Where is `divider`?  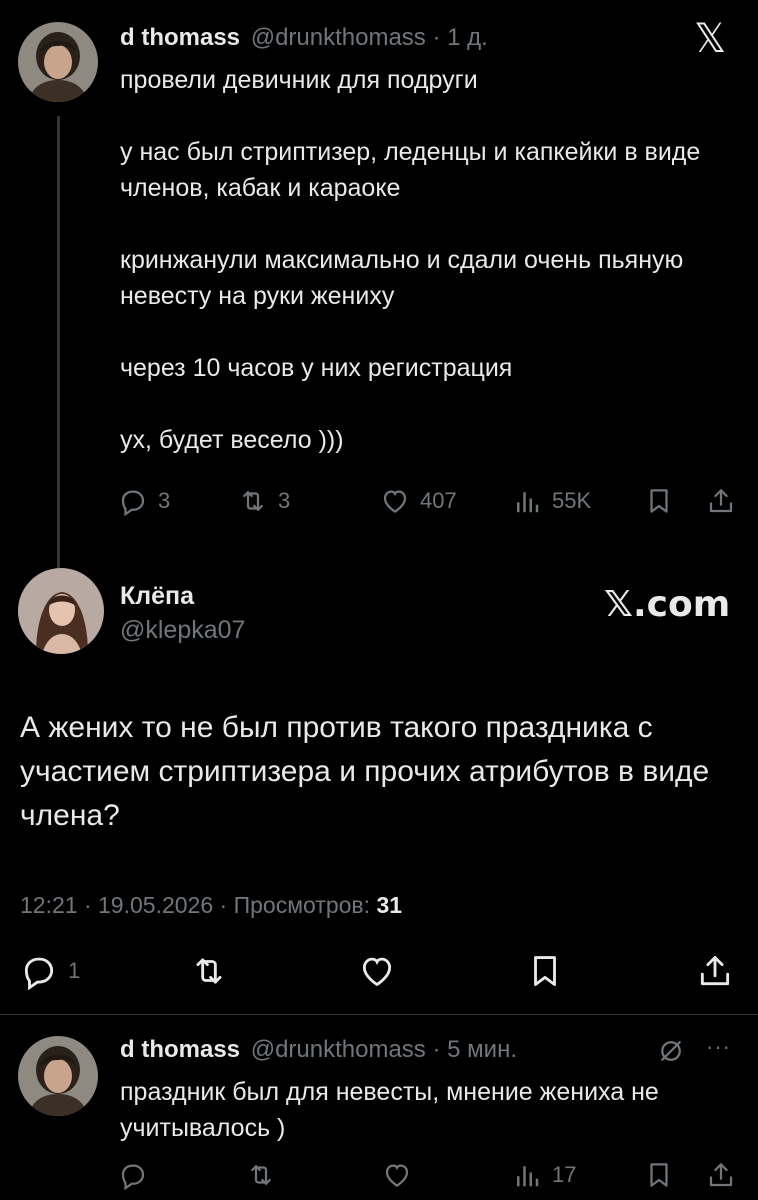
divider is located at coordinates (379, 1014).